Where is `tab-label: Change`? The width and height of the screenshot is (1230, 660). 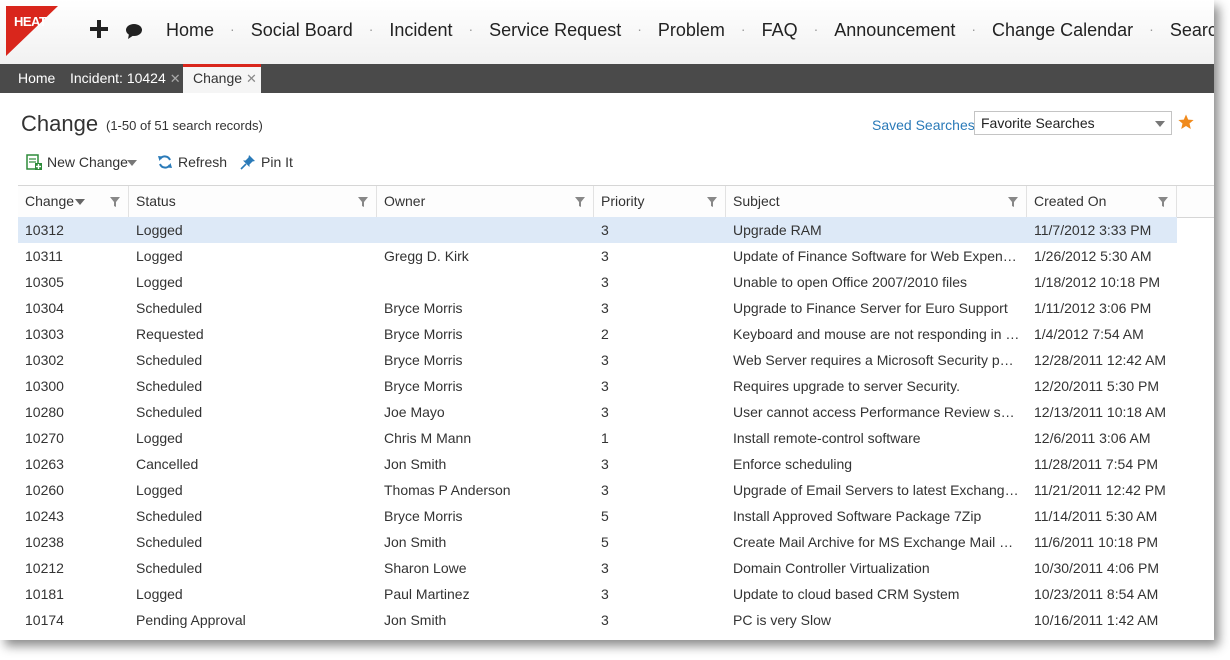 tab-label: Change is located at coordinates (218, 78).